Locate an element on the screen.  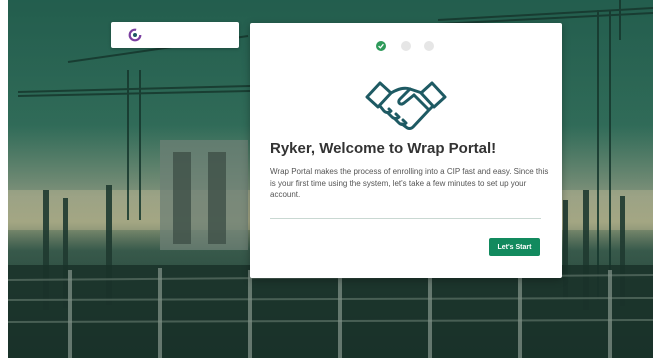
divider is located at coordinates (405, 218).